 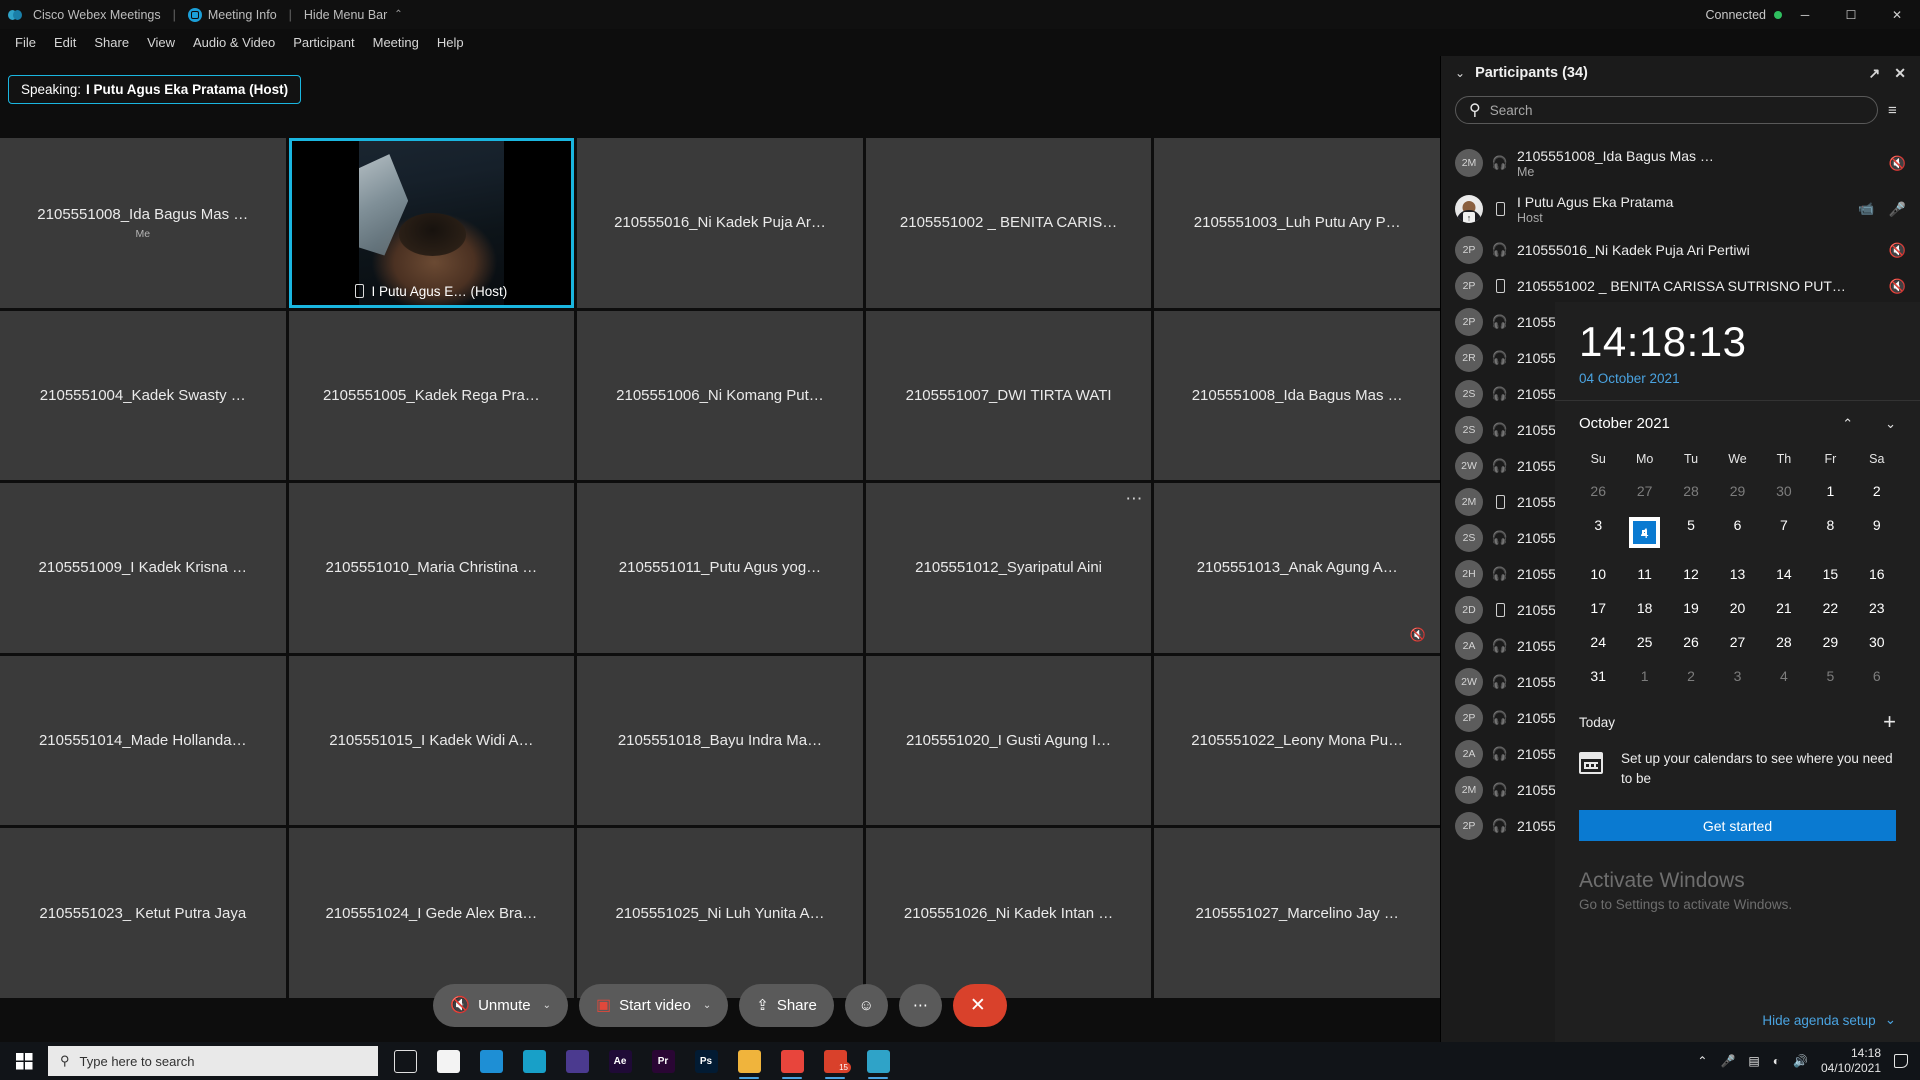 What do you see at coordinates (431, 223) in the screenshot?
I see `video-tile: I Putu Agus E… (Host)` at bounding box center [431, 223].